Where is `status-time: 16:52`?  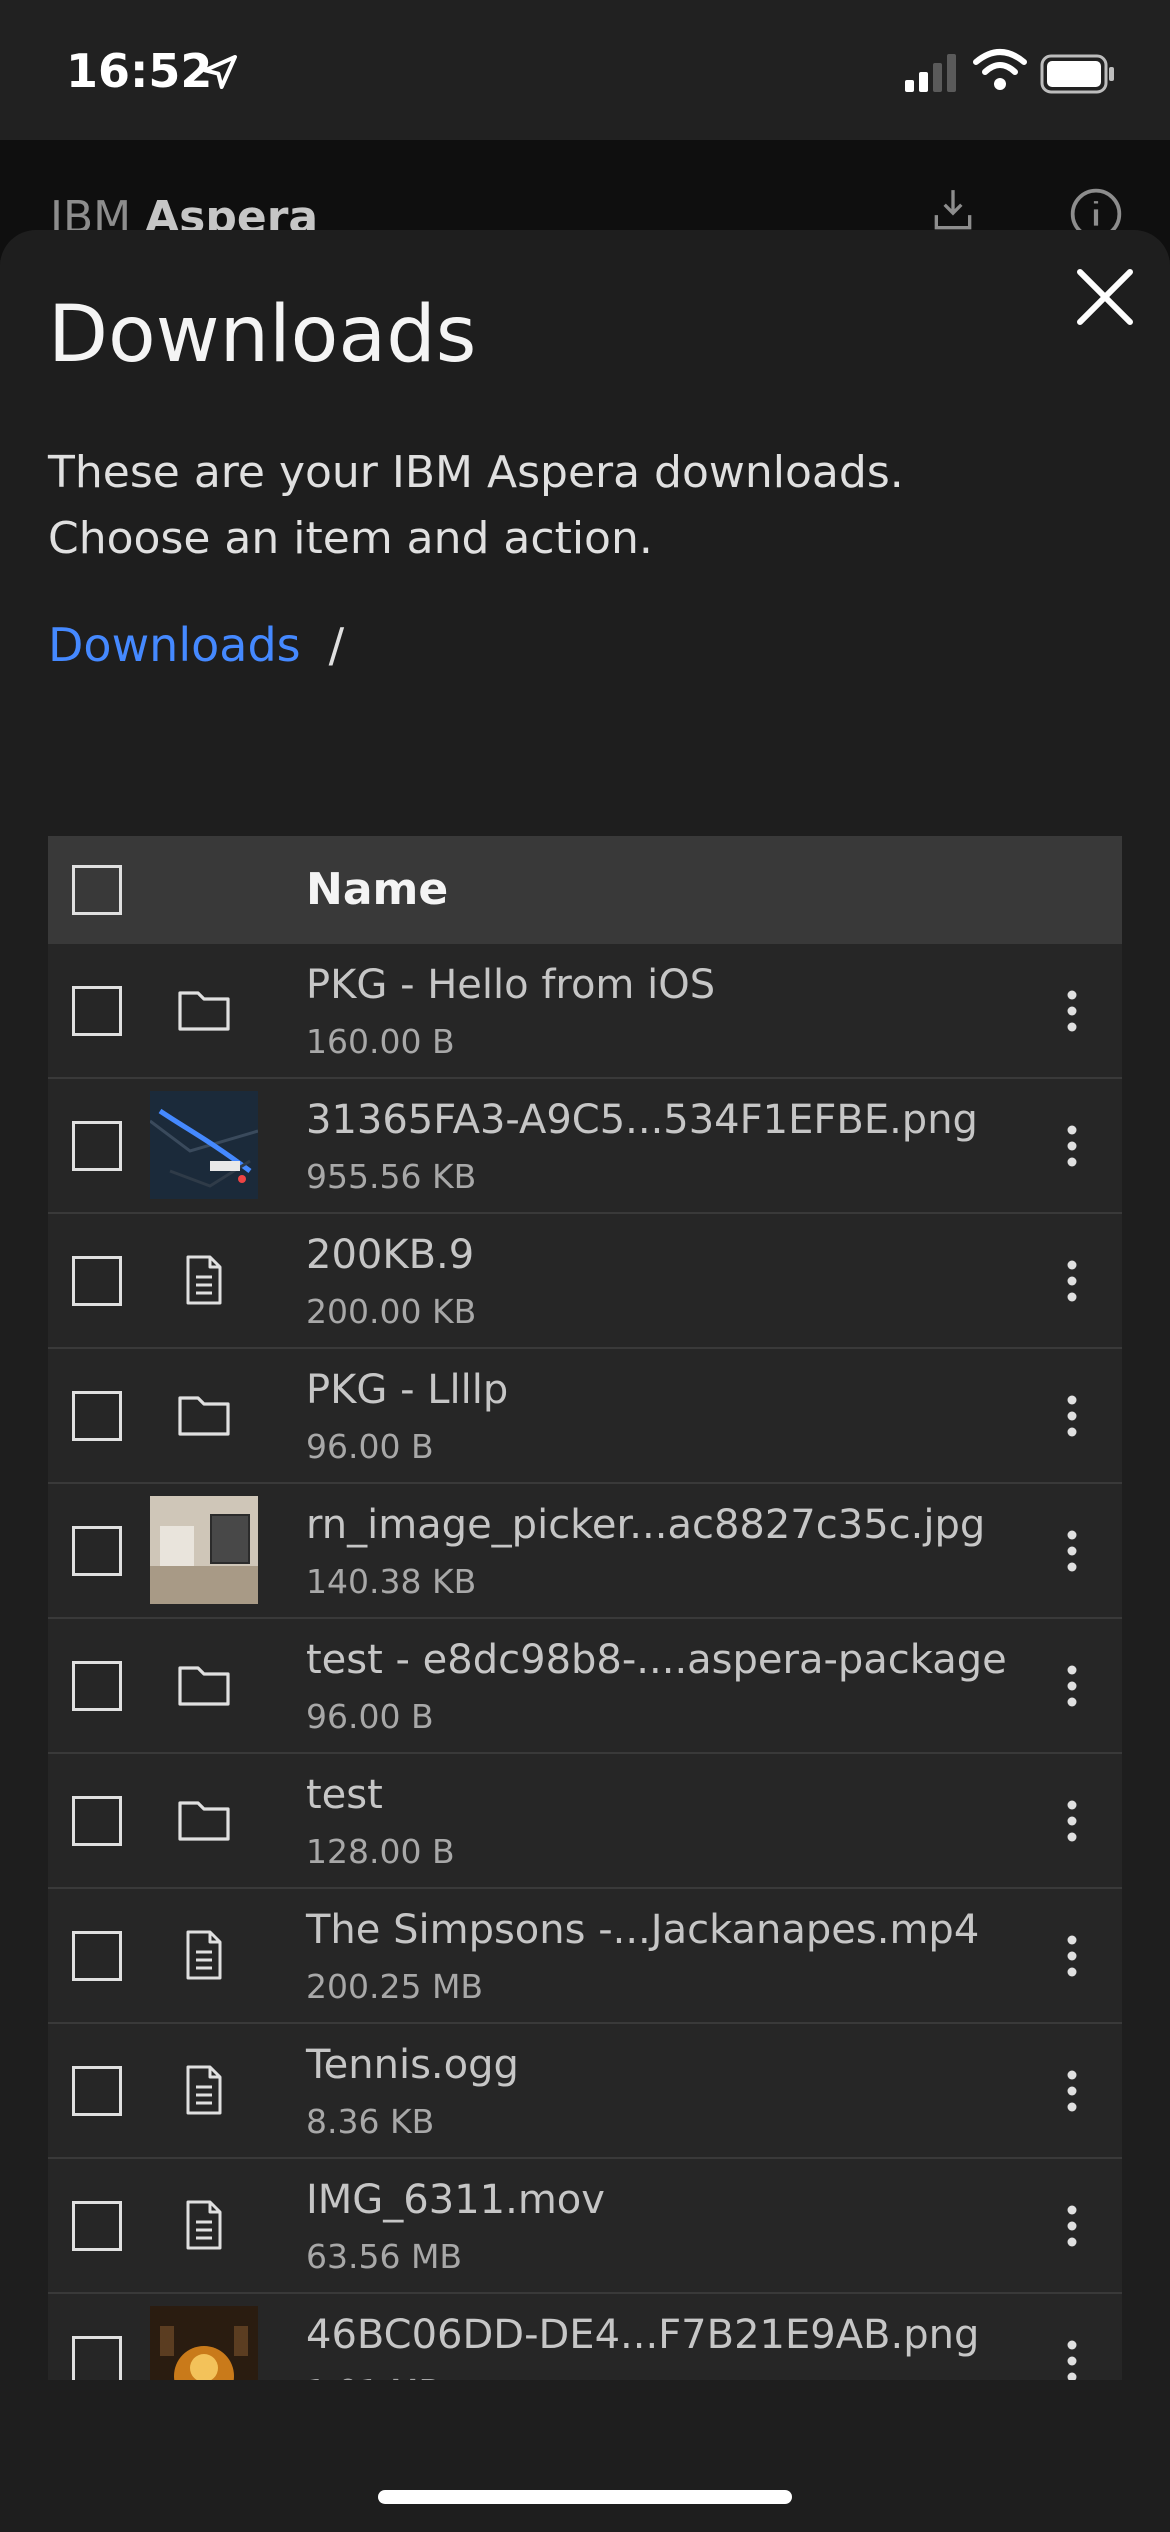 status-time: 16:52 is located at coordinates (139, 71).